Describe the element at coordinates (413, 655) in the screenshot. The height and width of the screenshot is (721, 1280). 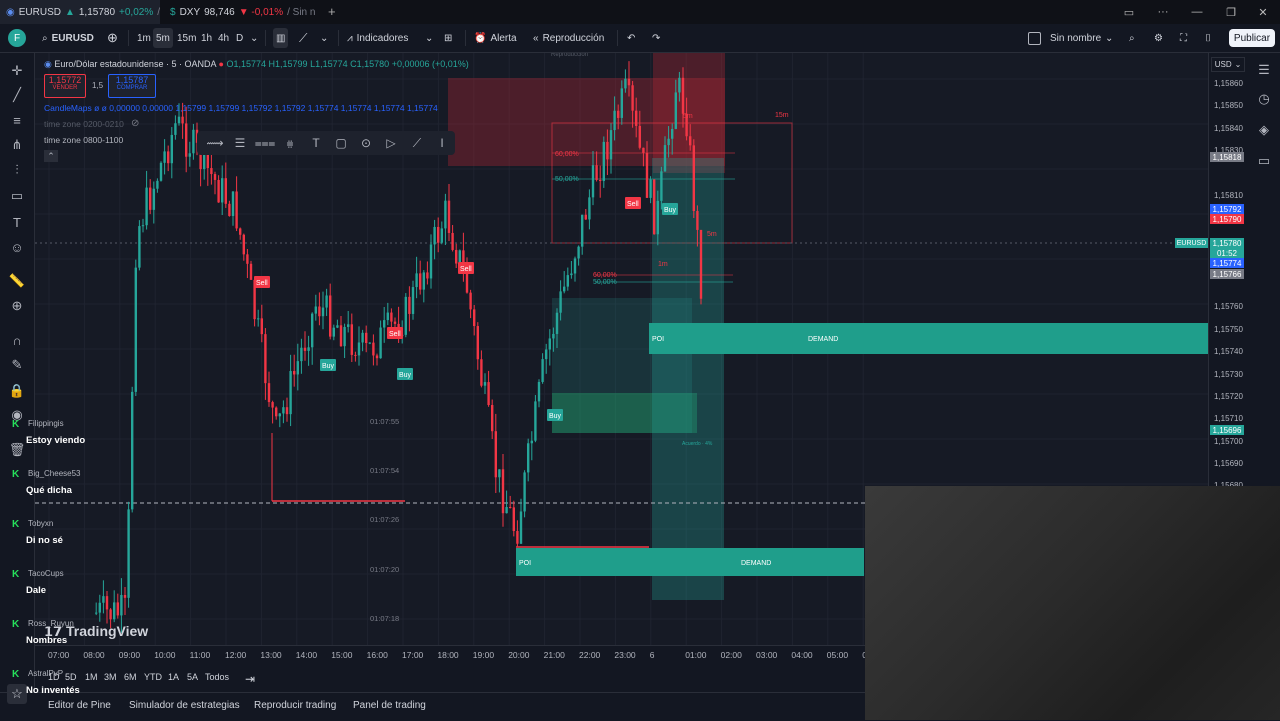
I see `time-label: 17:00` at that location.